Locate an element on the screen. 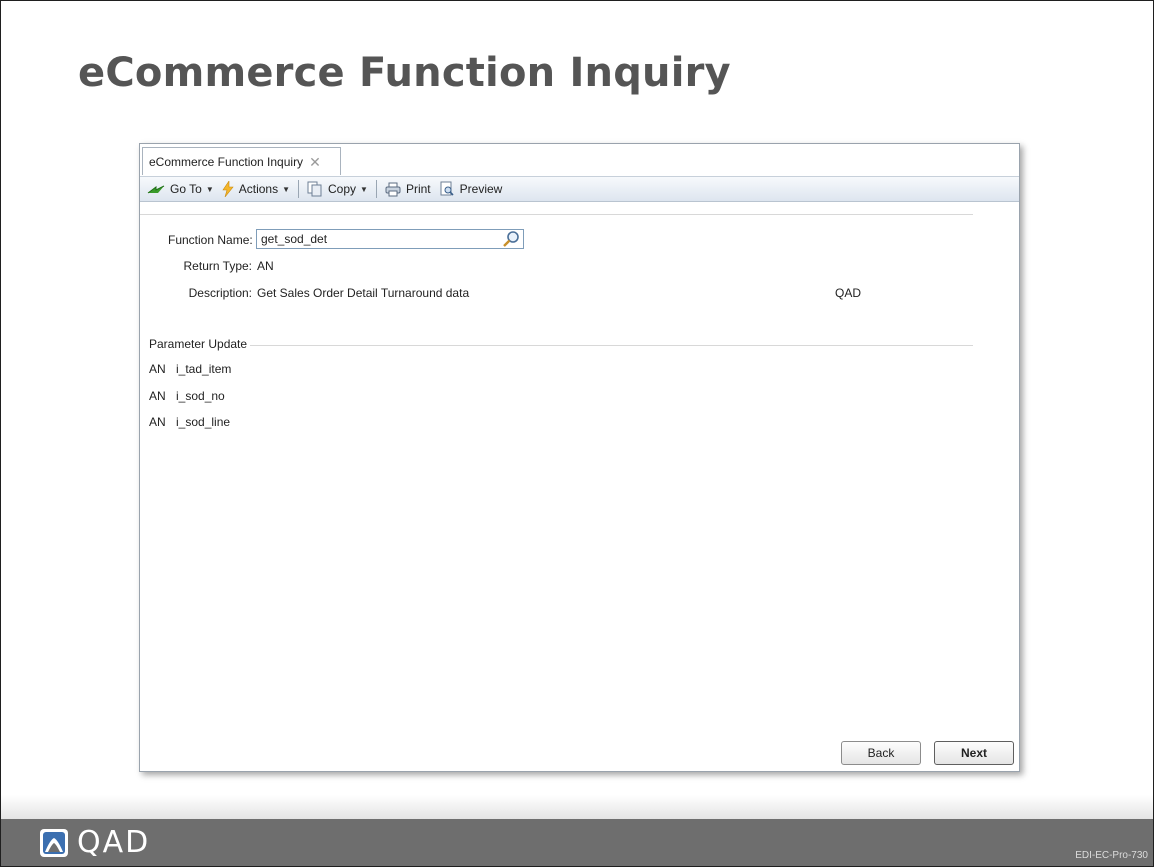  preview-button: Preview is located at coordinates (471, 189).